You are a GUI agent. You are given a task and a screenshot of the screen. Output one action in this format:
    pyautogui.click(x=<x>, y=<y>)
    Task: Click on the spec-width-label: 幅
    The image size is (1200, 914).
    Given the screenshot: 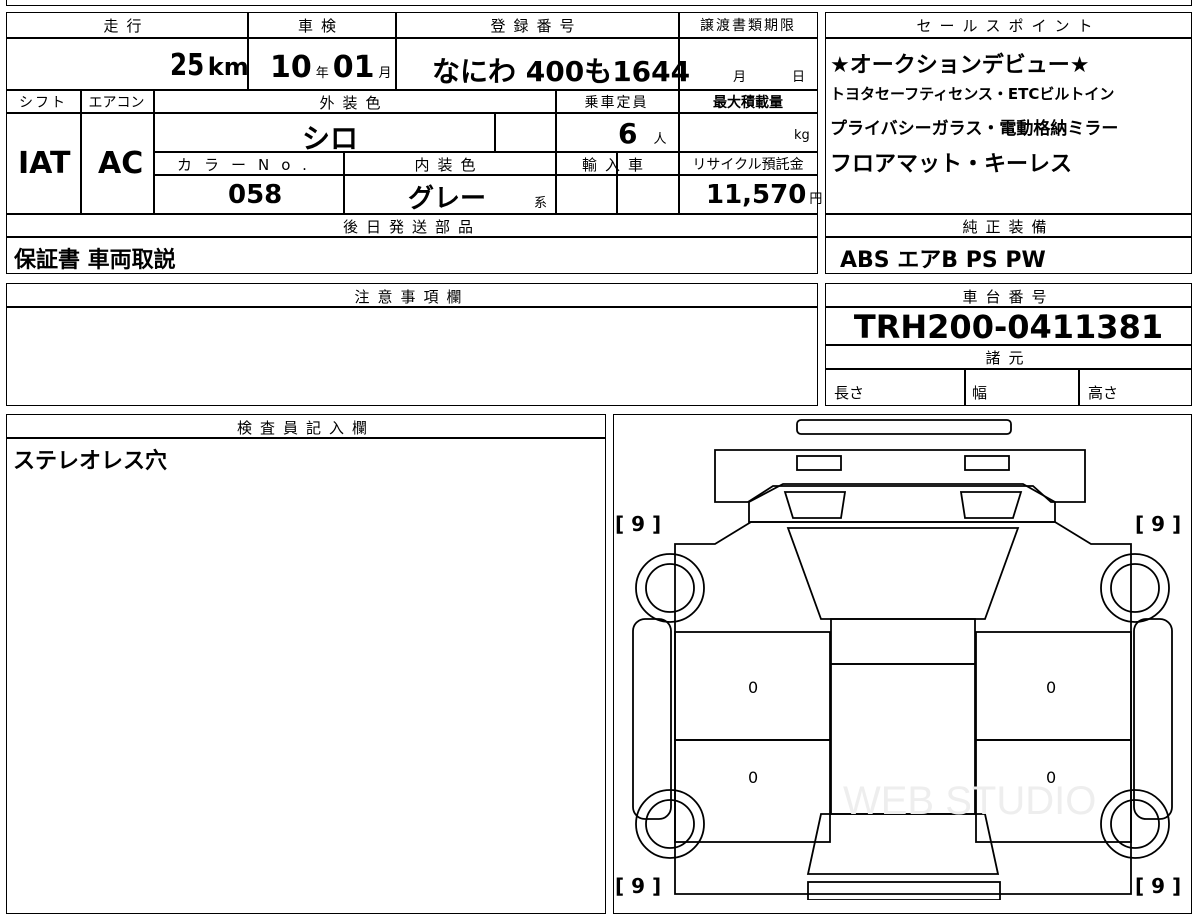 What is the action you would take?
    pyautogui.click(x=980, y=393)
    